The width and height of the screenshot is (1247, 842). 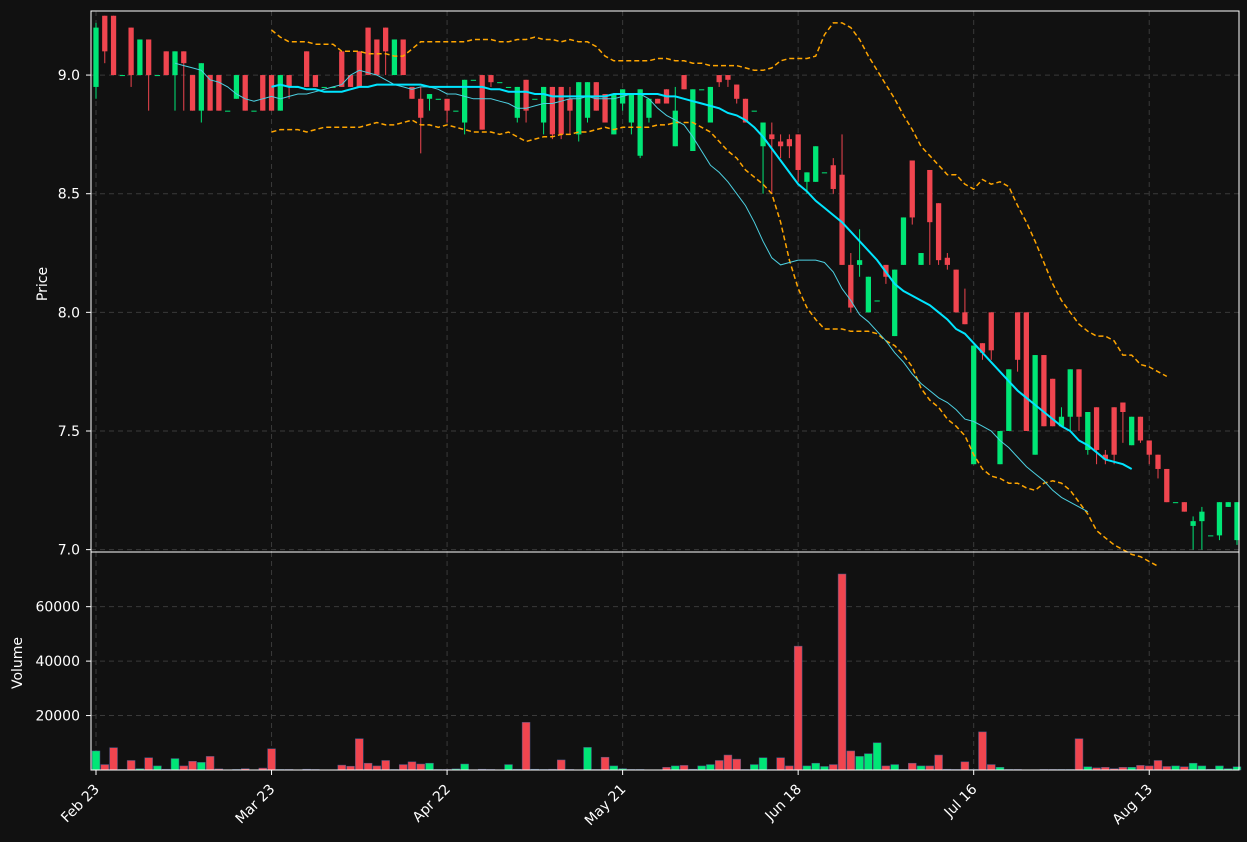 What do you see at coordinates (69, 76) in the screenshot?
I see `price-tick-label: 9.0` at bounding box center [69, 76].